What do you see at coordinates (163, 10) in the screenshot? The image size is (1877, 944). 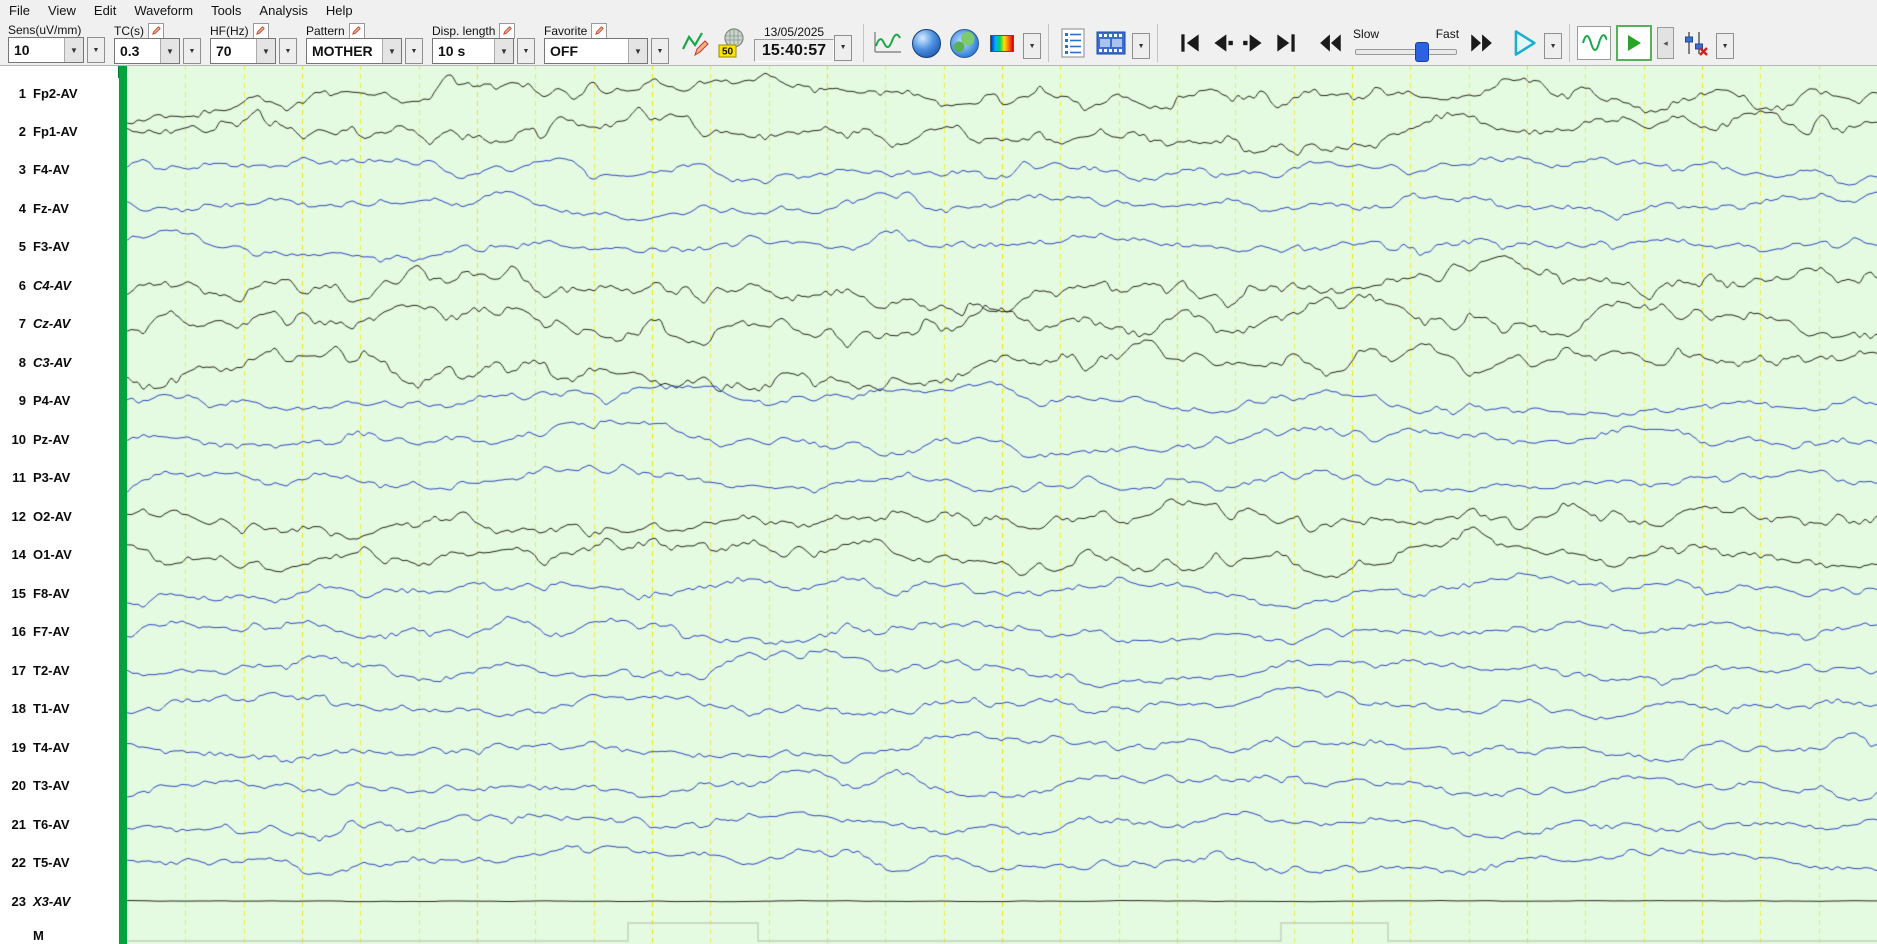 I see `menu-item-waveform: Waveform` at bounding box center [163, 10].